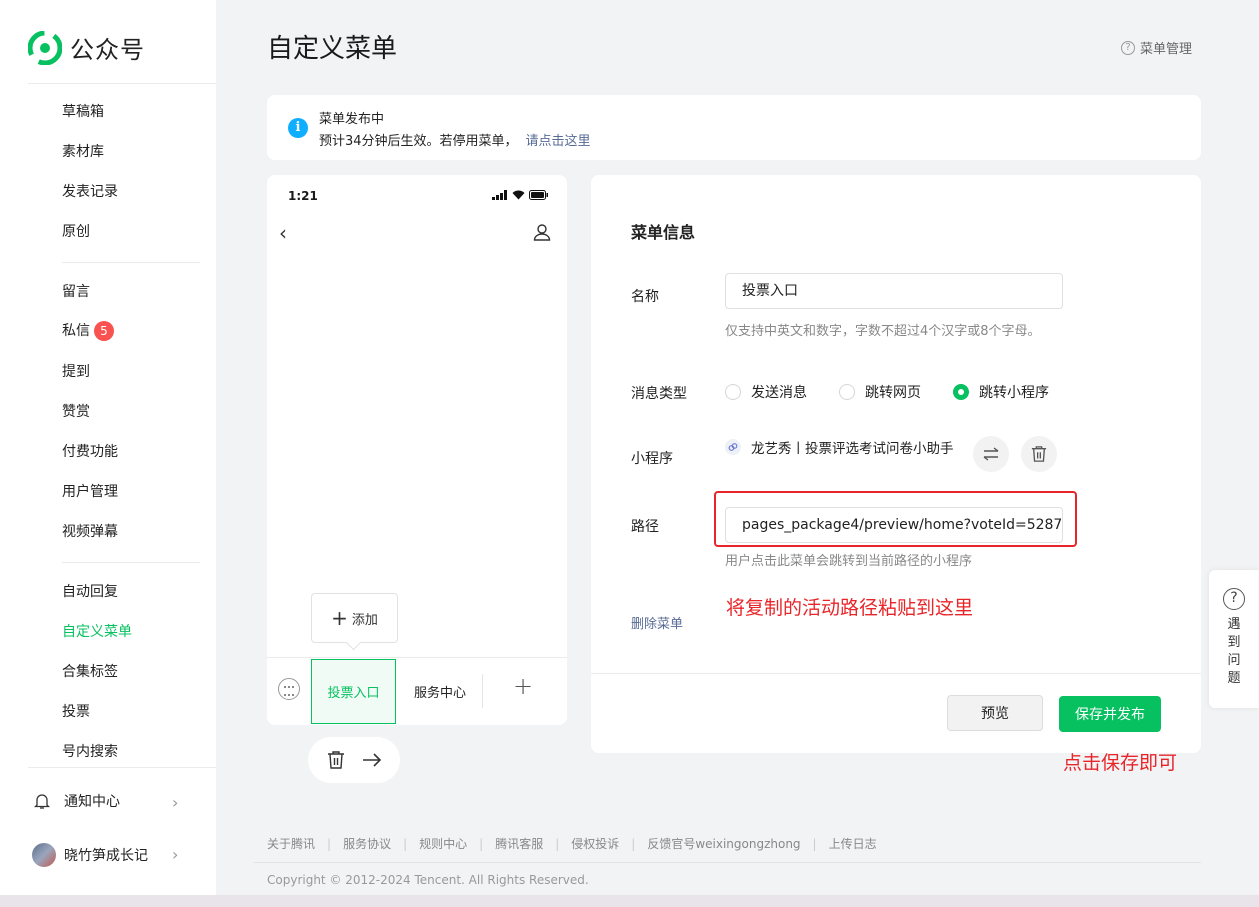 The height and width of the screenshot is (907, 1259). What do you see at coordinates (76, 232) in the screenshot?
I see `sidebar-item-original: 原创` at bounding box center [76, 232].